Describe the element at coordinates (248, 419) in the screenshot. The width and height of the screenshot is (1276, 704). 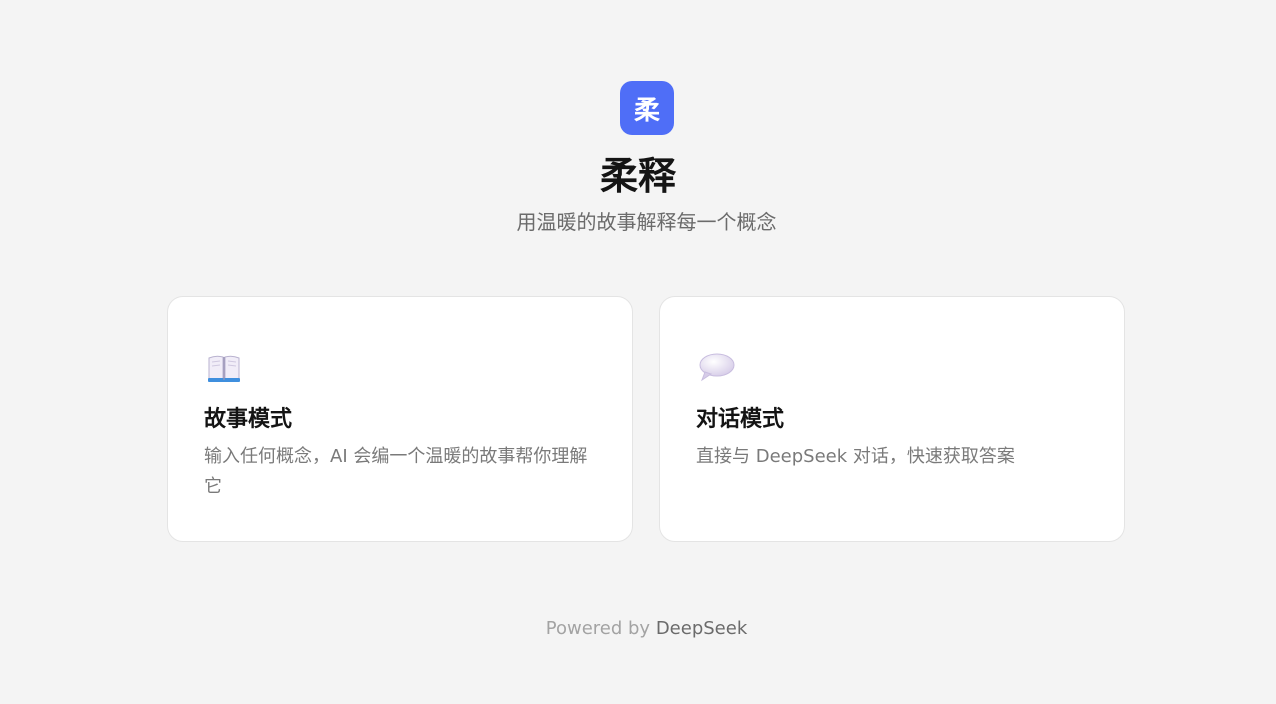
I see `story-mode-title: 故事模式` at that location.